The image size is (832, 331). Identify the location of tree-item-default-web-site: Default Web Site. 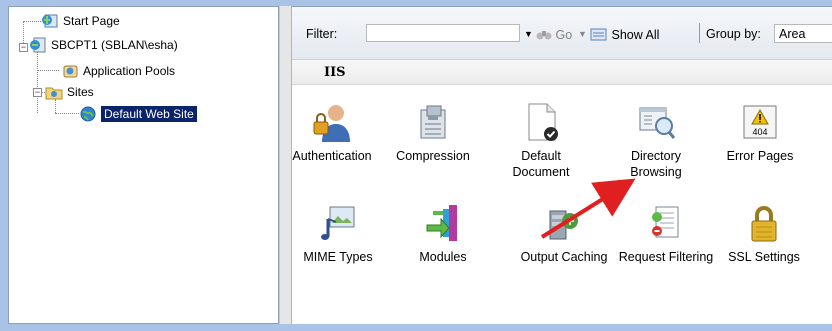
(138, 114).